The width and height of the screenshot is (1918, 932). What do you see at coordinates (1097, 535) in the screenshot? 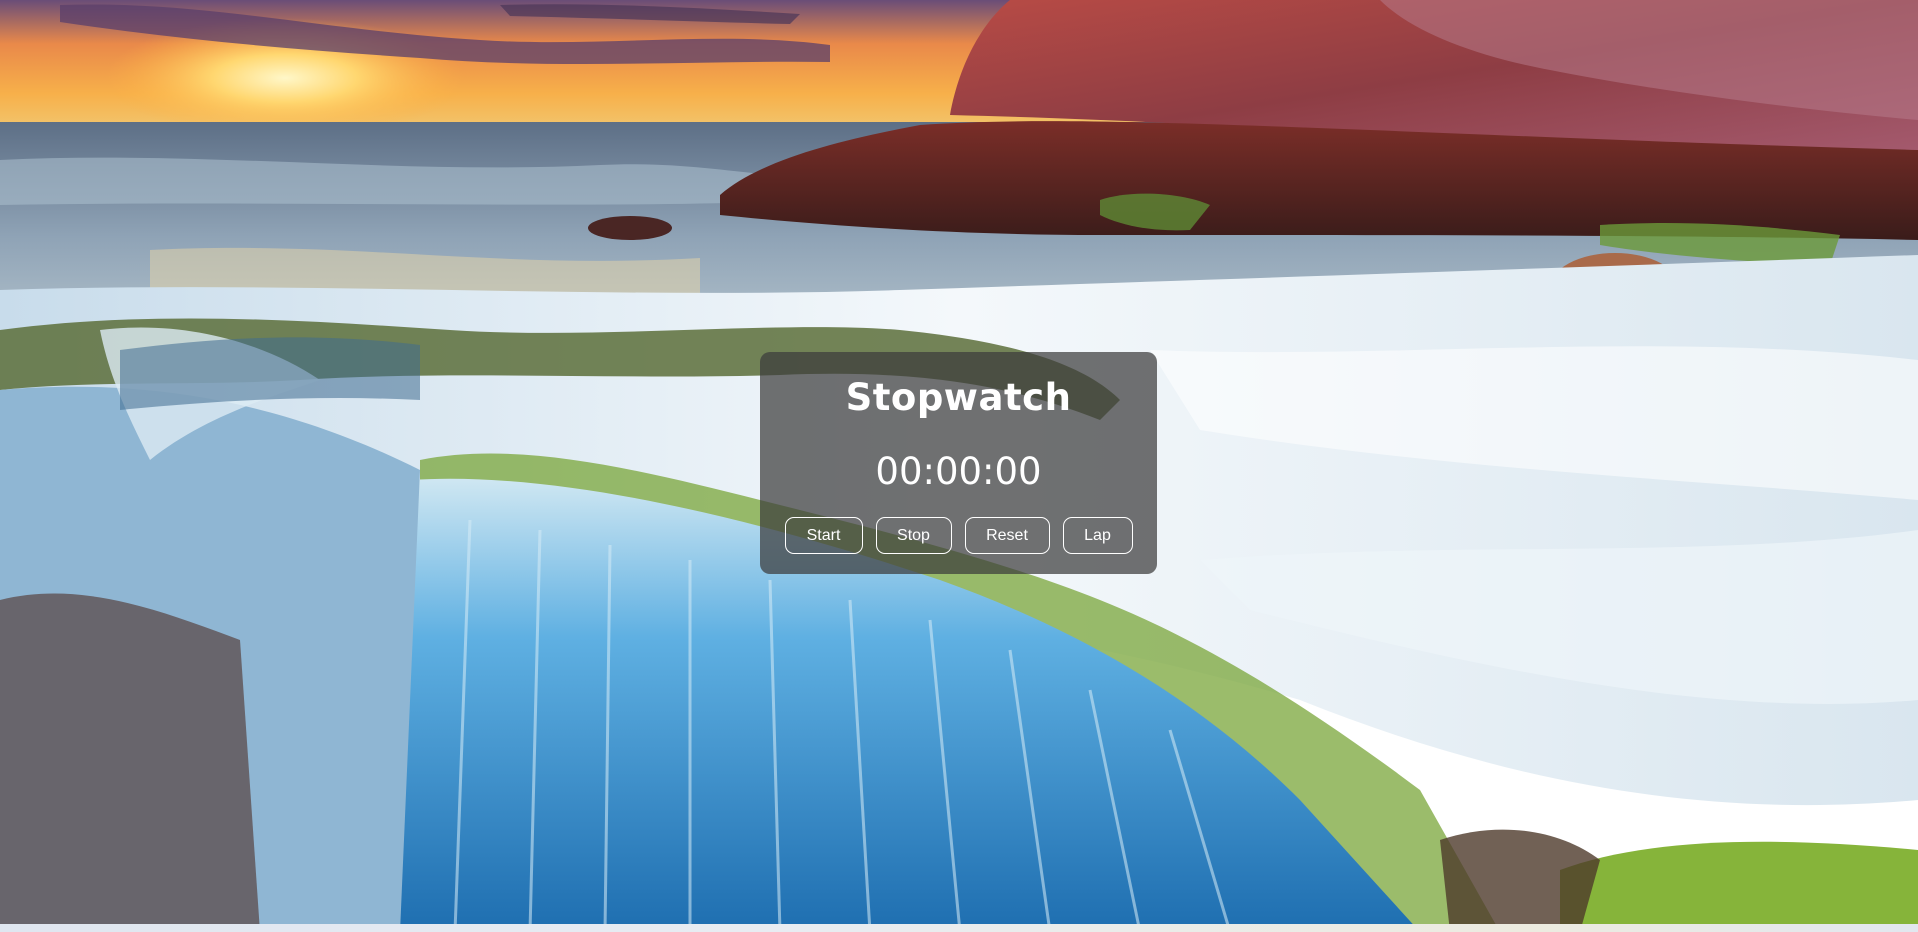
I see `lap-button: Lap` at bounding box center [1097, 535].